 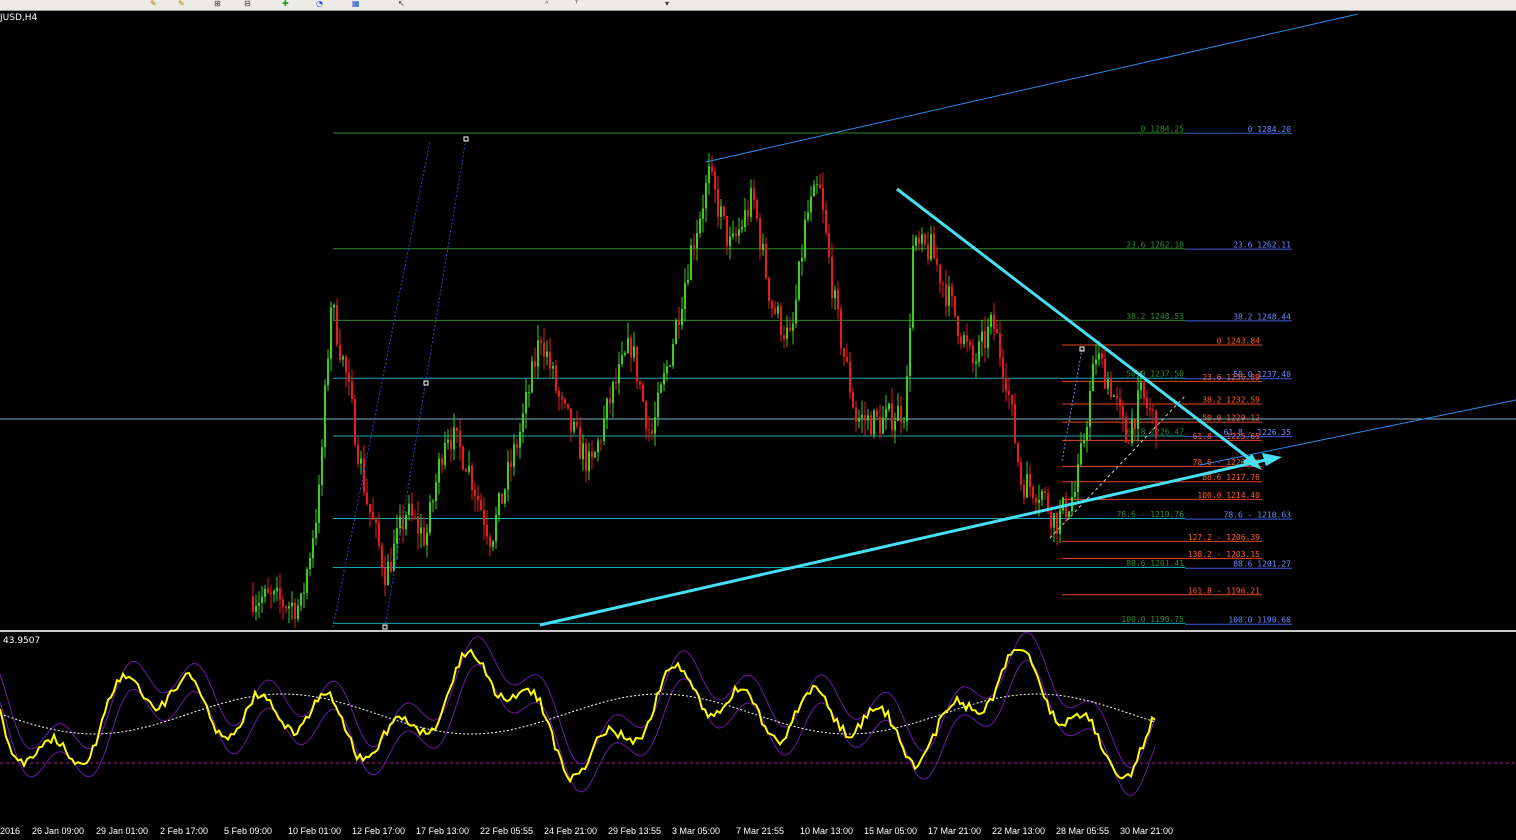 I want to click on trend-arrow, so click(x=1272, y=459).